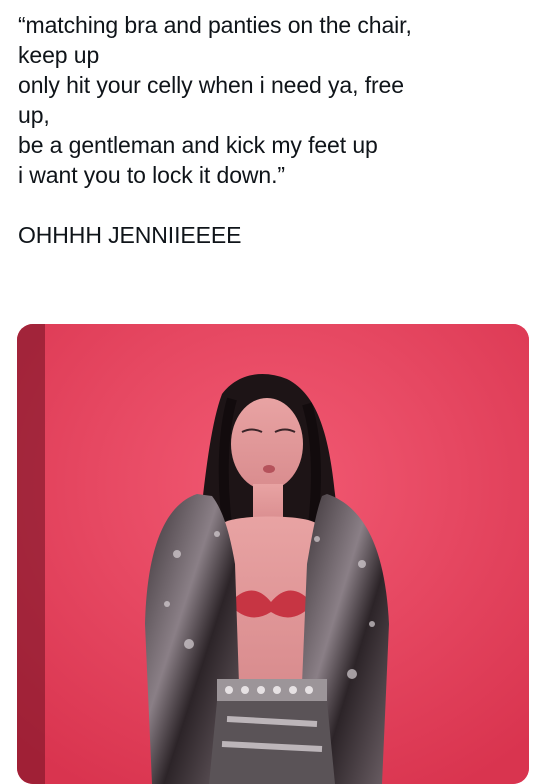 Image resolution: width=550 pixels, height=784 pixels. I want to click on stage-edge, so click(31, 554).